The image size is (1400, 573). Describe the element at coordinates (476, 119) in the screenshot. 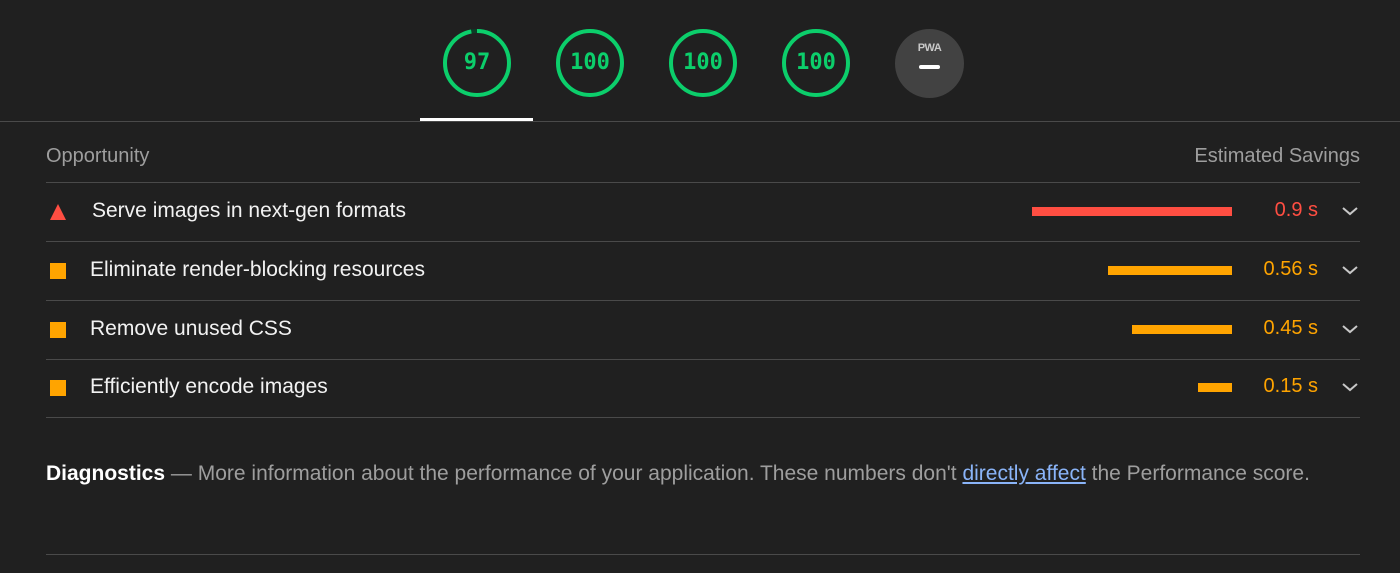

I see `active-tab-indicator` at that location.